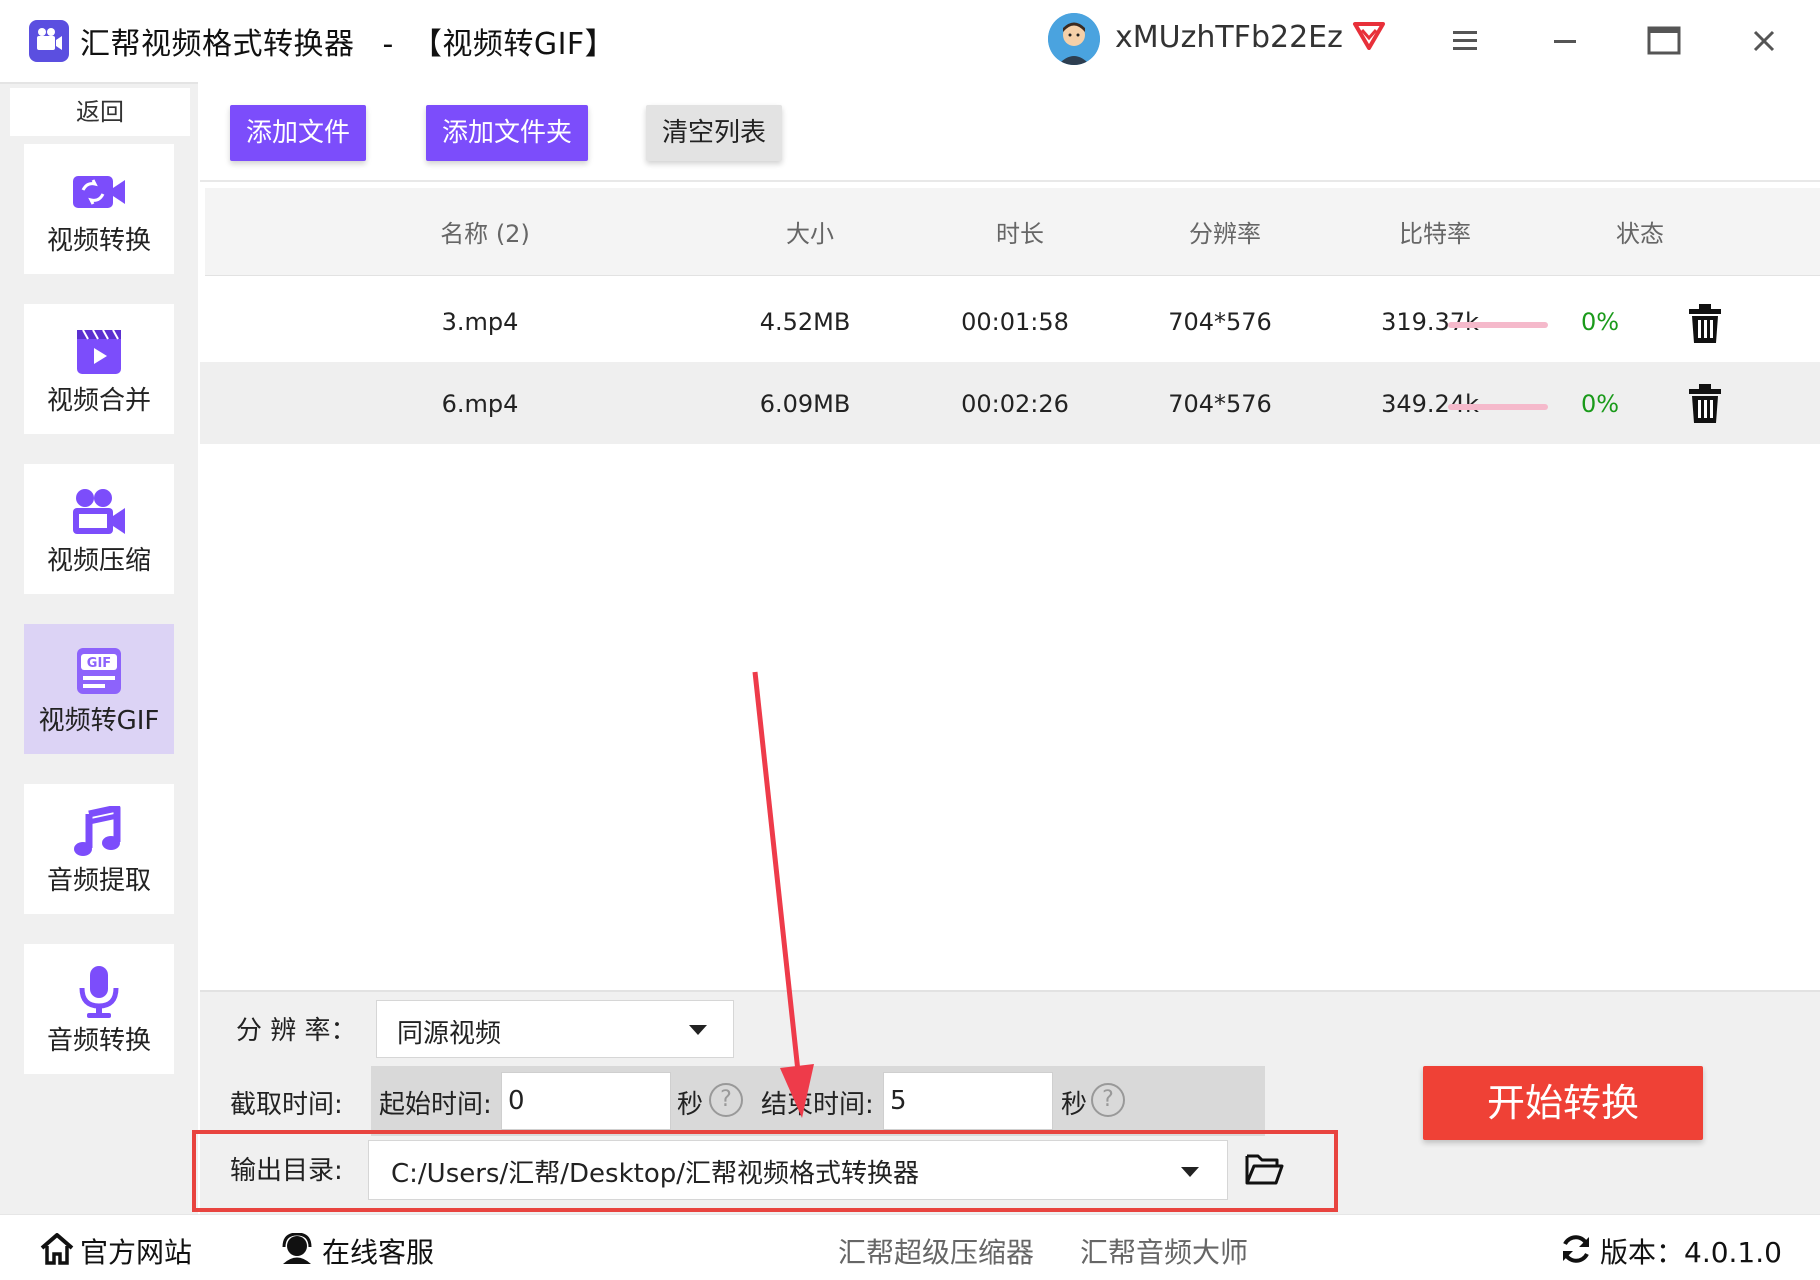  I want to click on annotation-arrow, so click(783, 894).